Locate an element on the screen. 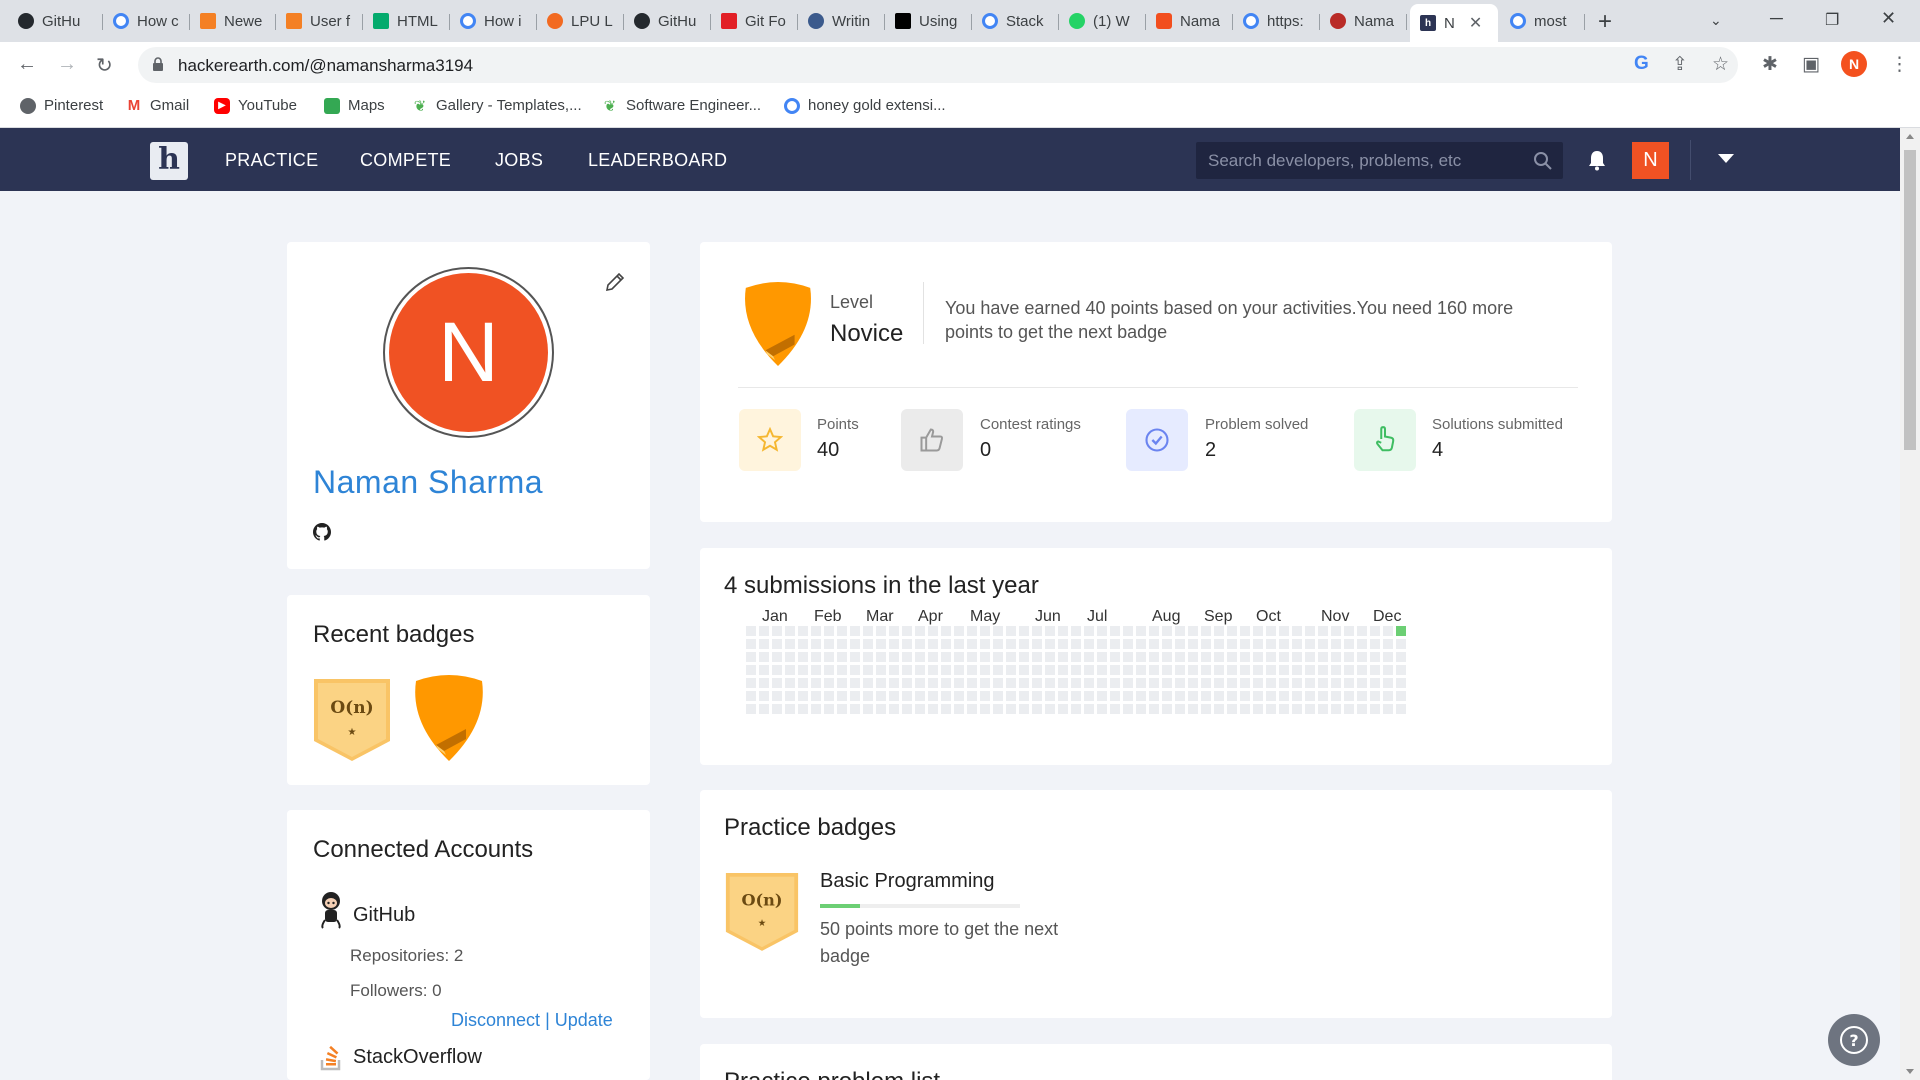  site-search-input: Search developers, problems, etc is located at coordinates (1379, 160).